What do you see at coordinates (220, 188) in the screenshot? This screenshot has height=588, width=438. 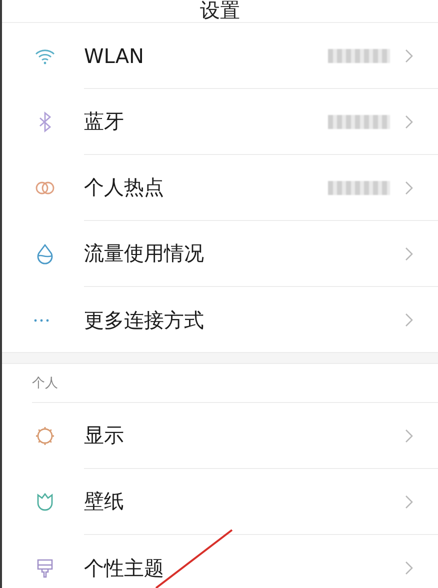 I see `settings-row: 个人热点` at bounding box center [220, 188].